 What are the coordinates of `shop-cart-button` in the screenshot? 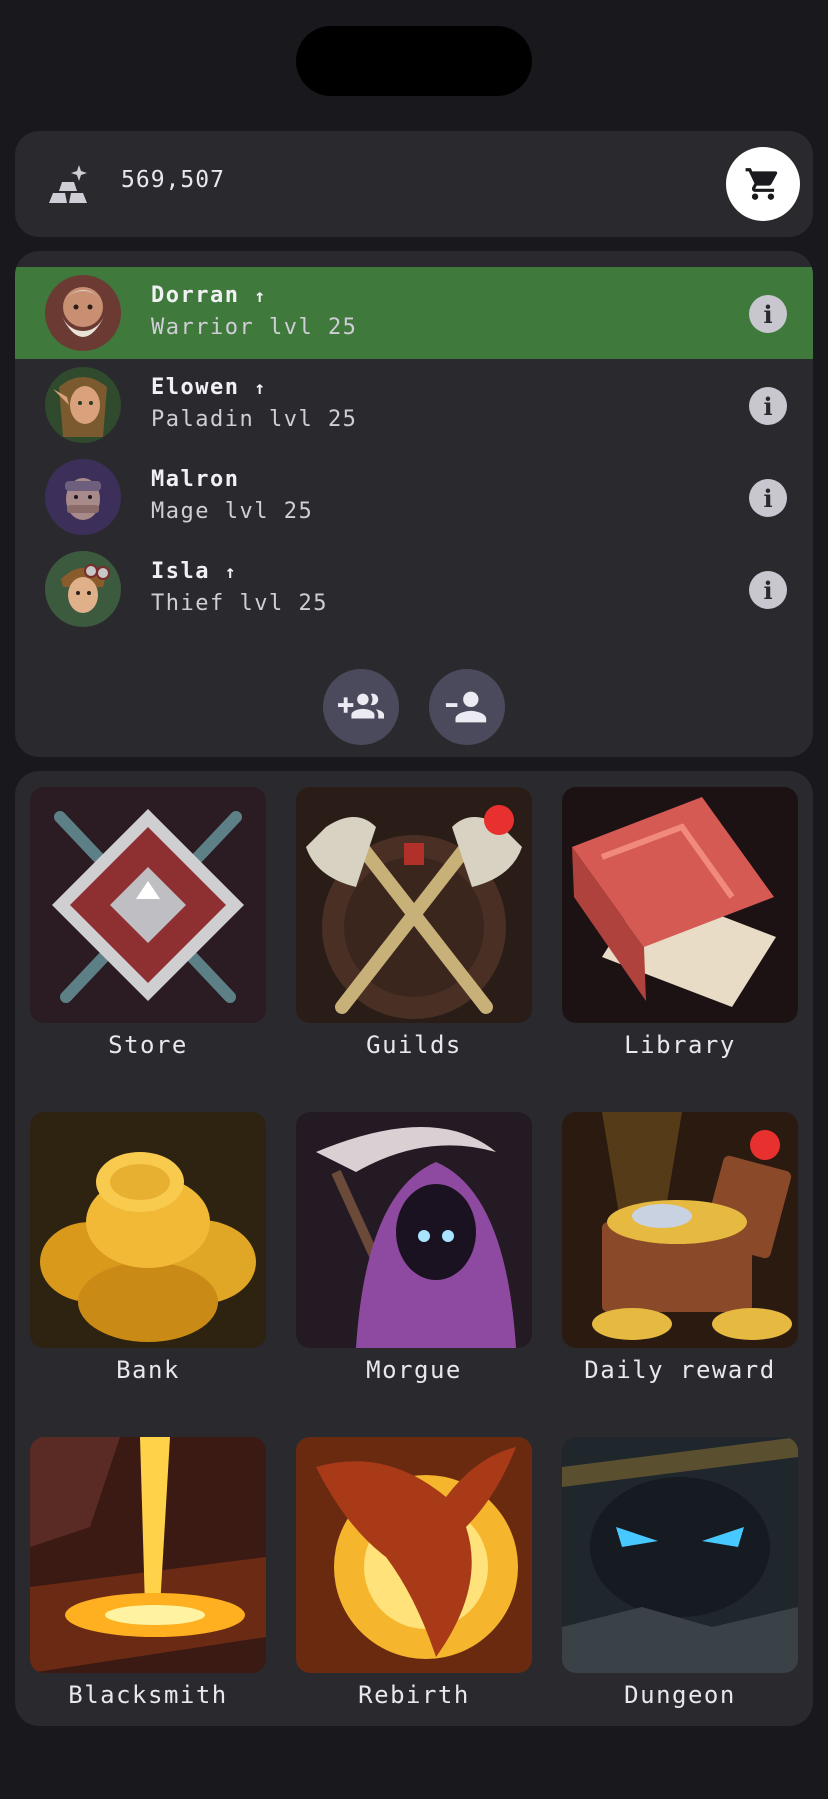 It's located at (763, 184).